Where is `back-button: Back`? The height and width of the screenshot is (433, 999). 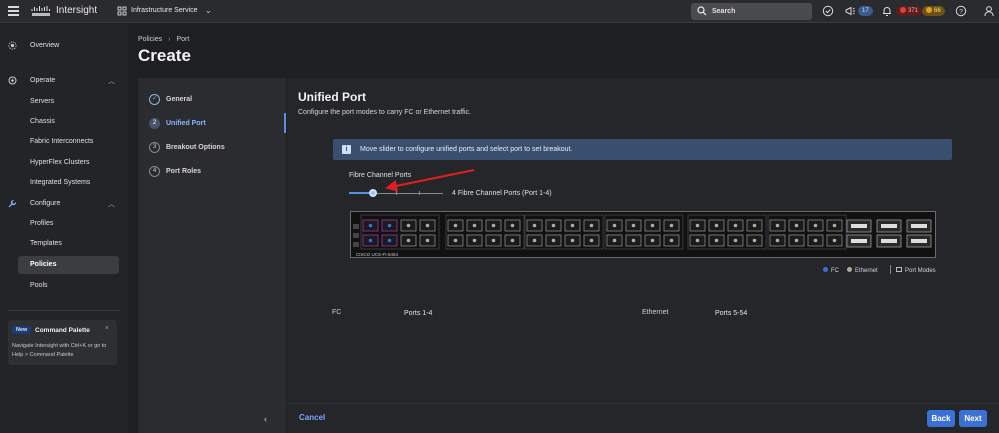 back-button: Back is located at coordinates (941, 418).